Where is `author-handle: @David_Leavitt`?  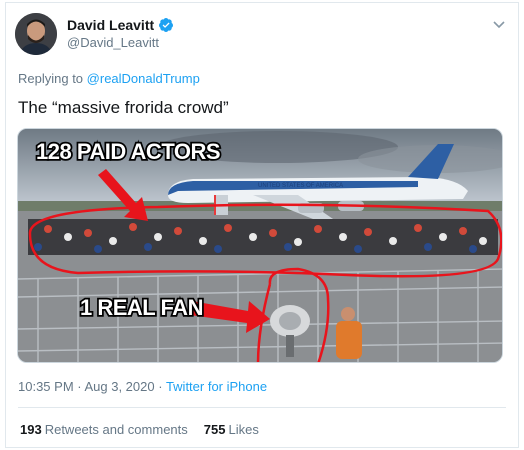 author-handle: @David_Leavitt is located at coordinates (113, 42).